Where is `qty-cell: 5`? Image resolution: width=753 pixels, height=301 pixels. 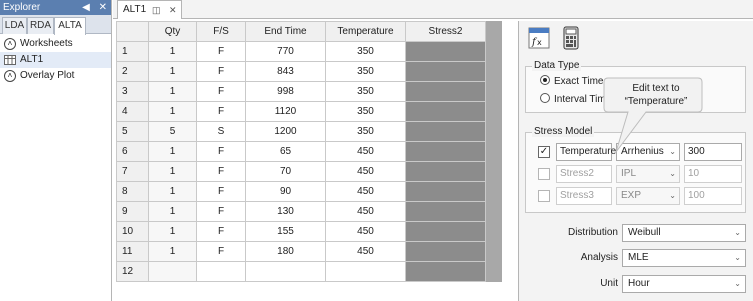 qty-cell: 5 is located at coordinates (172, 131).